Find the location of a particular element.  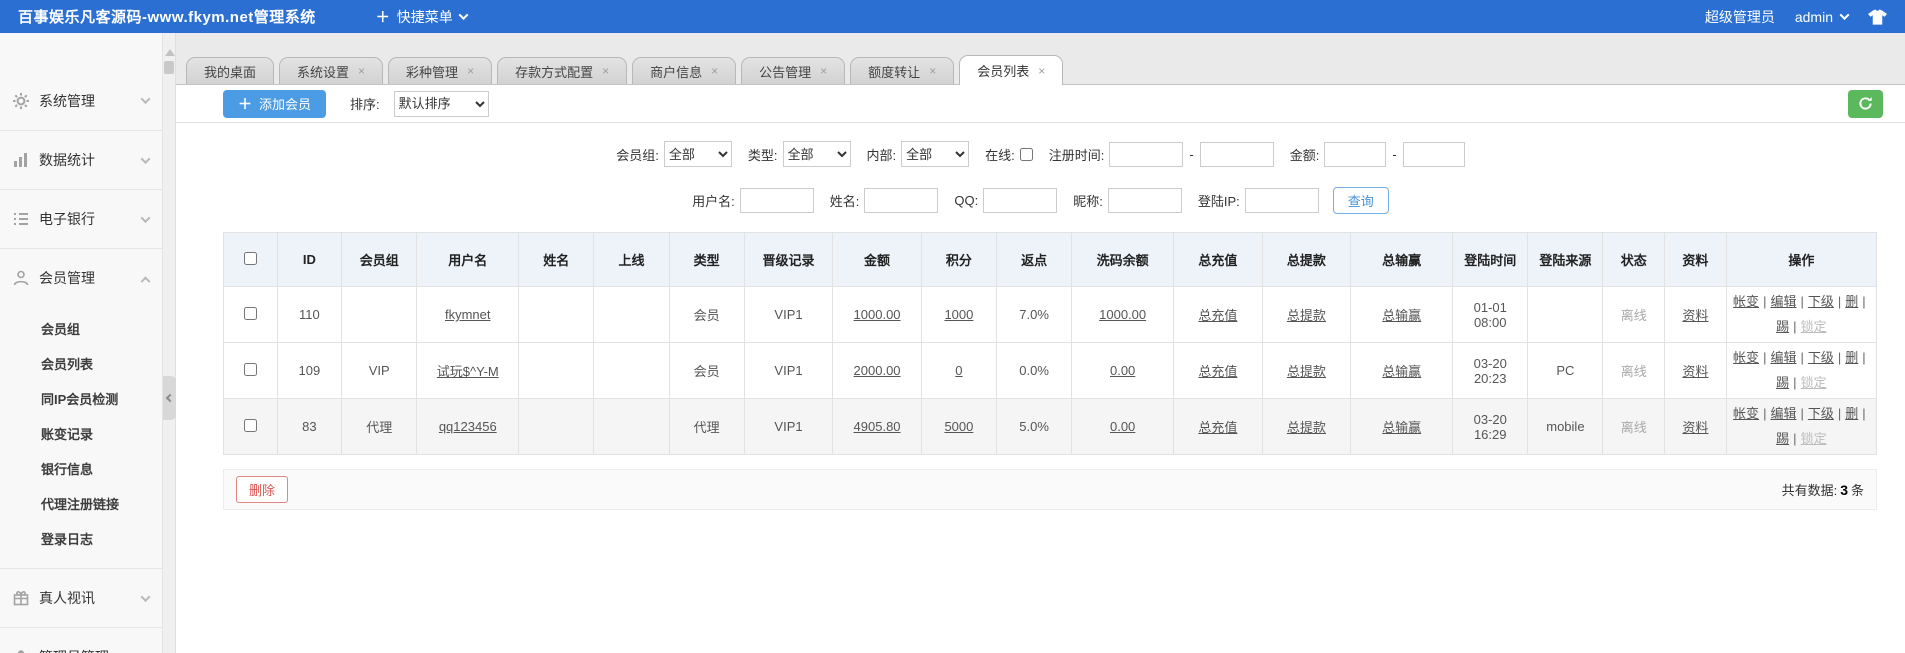

sidebar-item-bank-info: 银行信息 is located at coordinates (81, 468).